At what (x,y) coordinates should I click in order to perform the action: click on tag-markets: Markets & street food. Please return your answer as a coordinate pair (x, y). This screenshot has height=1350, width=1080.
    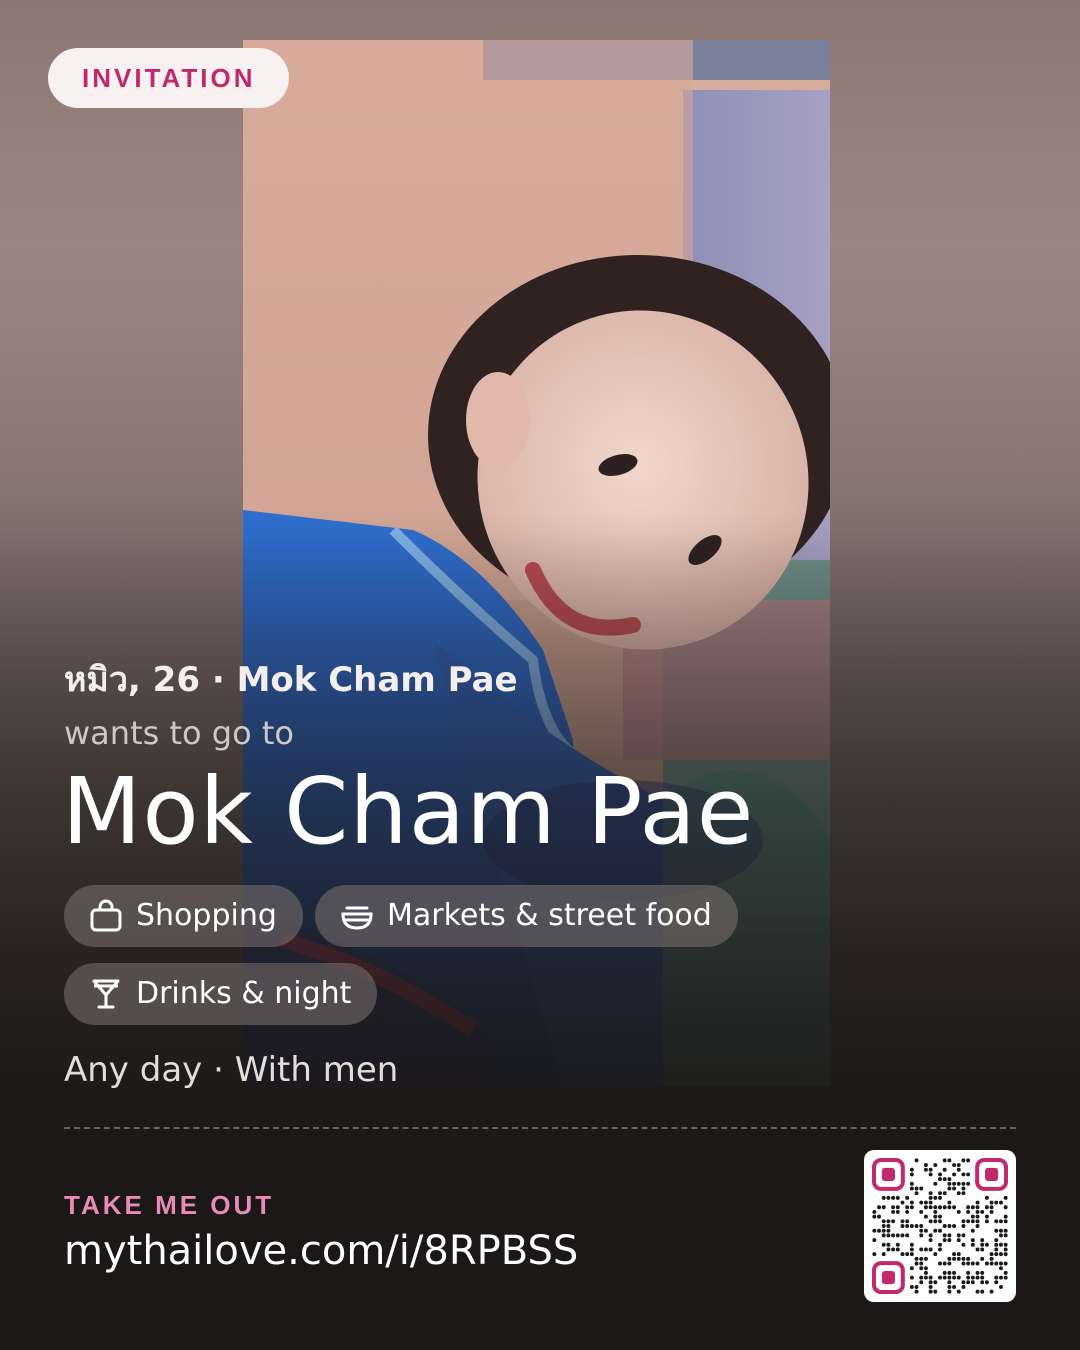
    Looking at the image, I should click on (526, 916).